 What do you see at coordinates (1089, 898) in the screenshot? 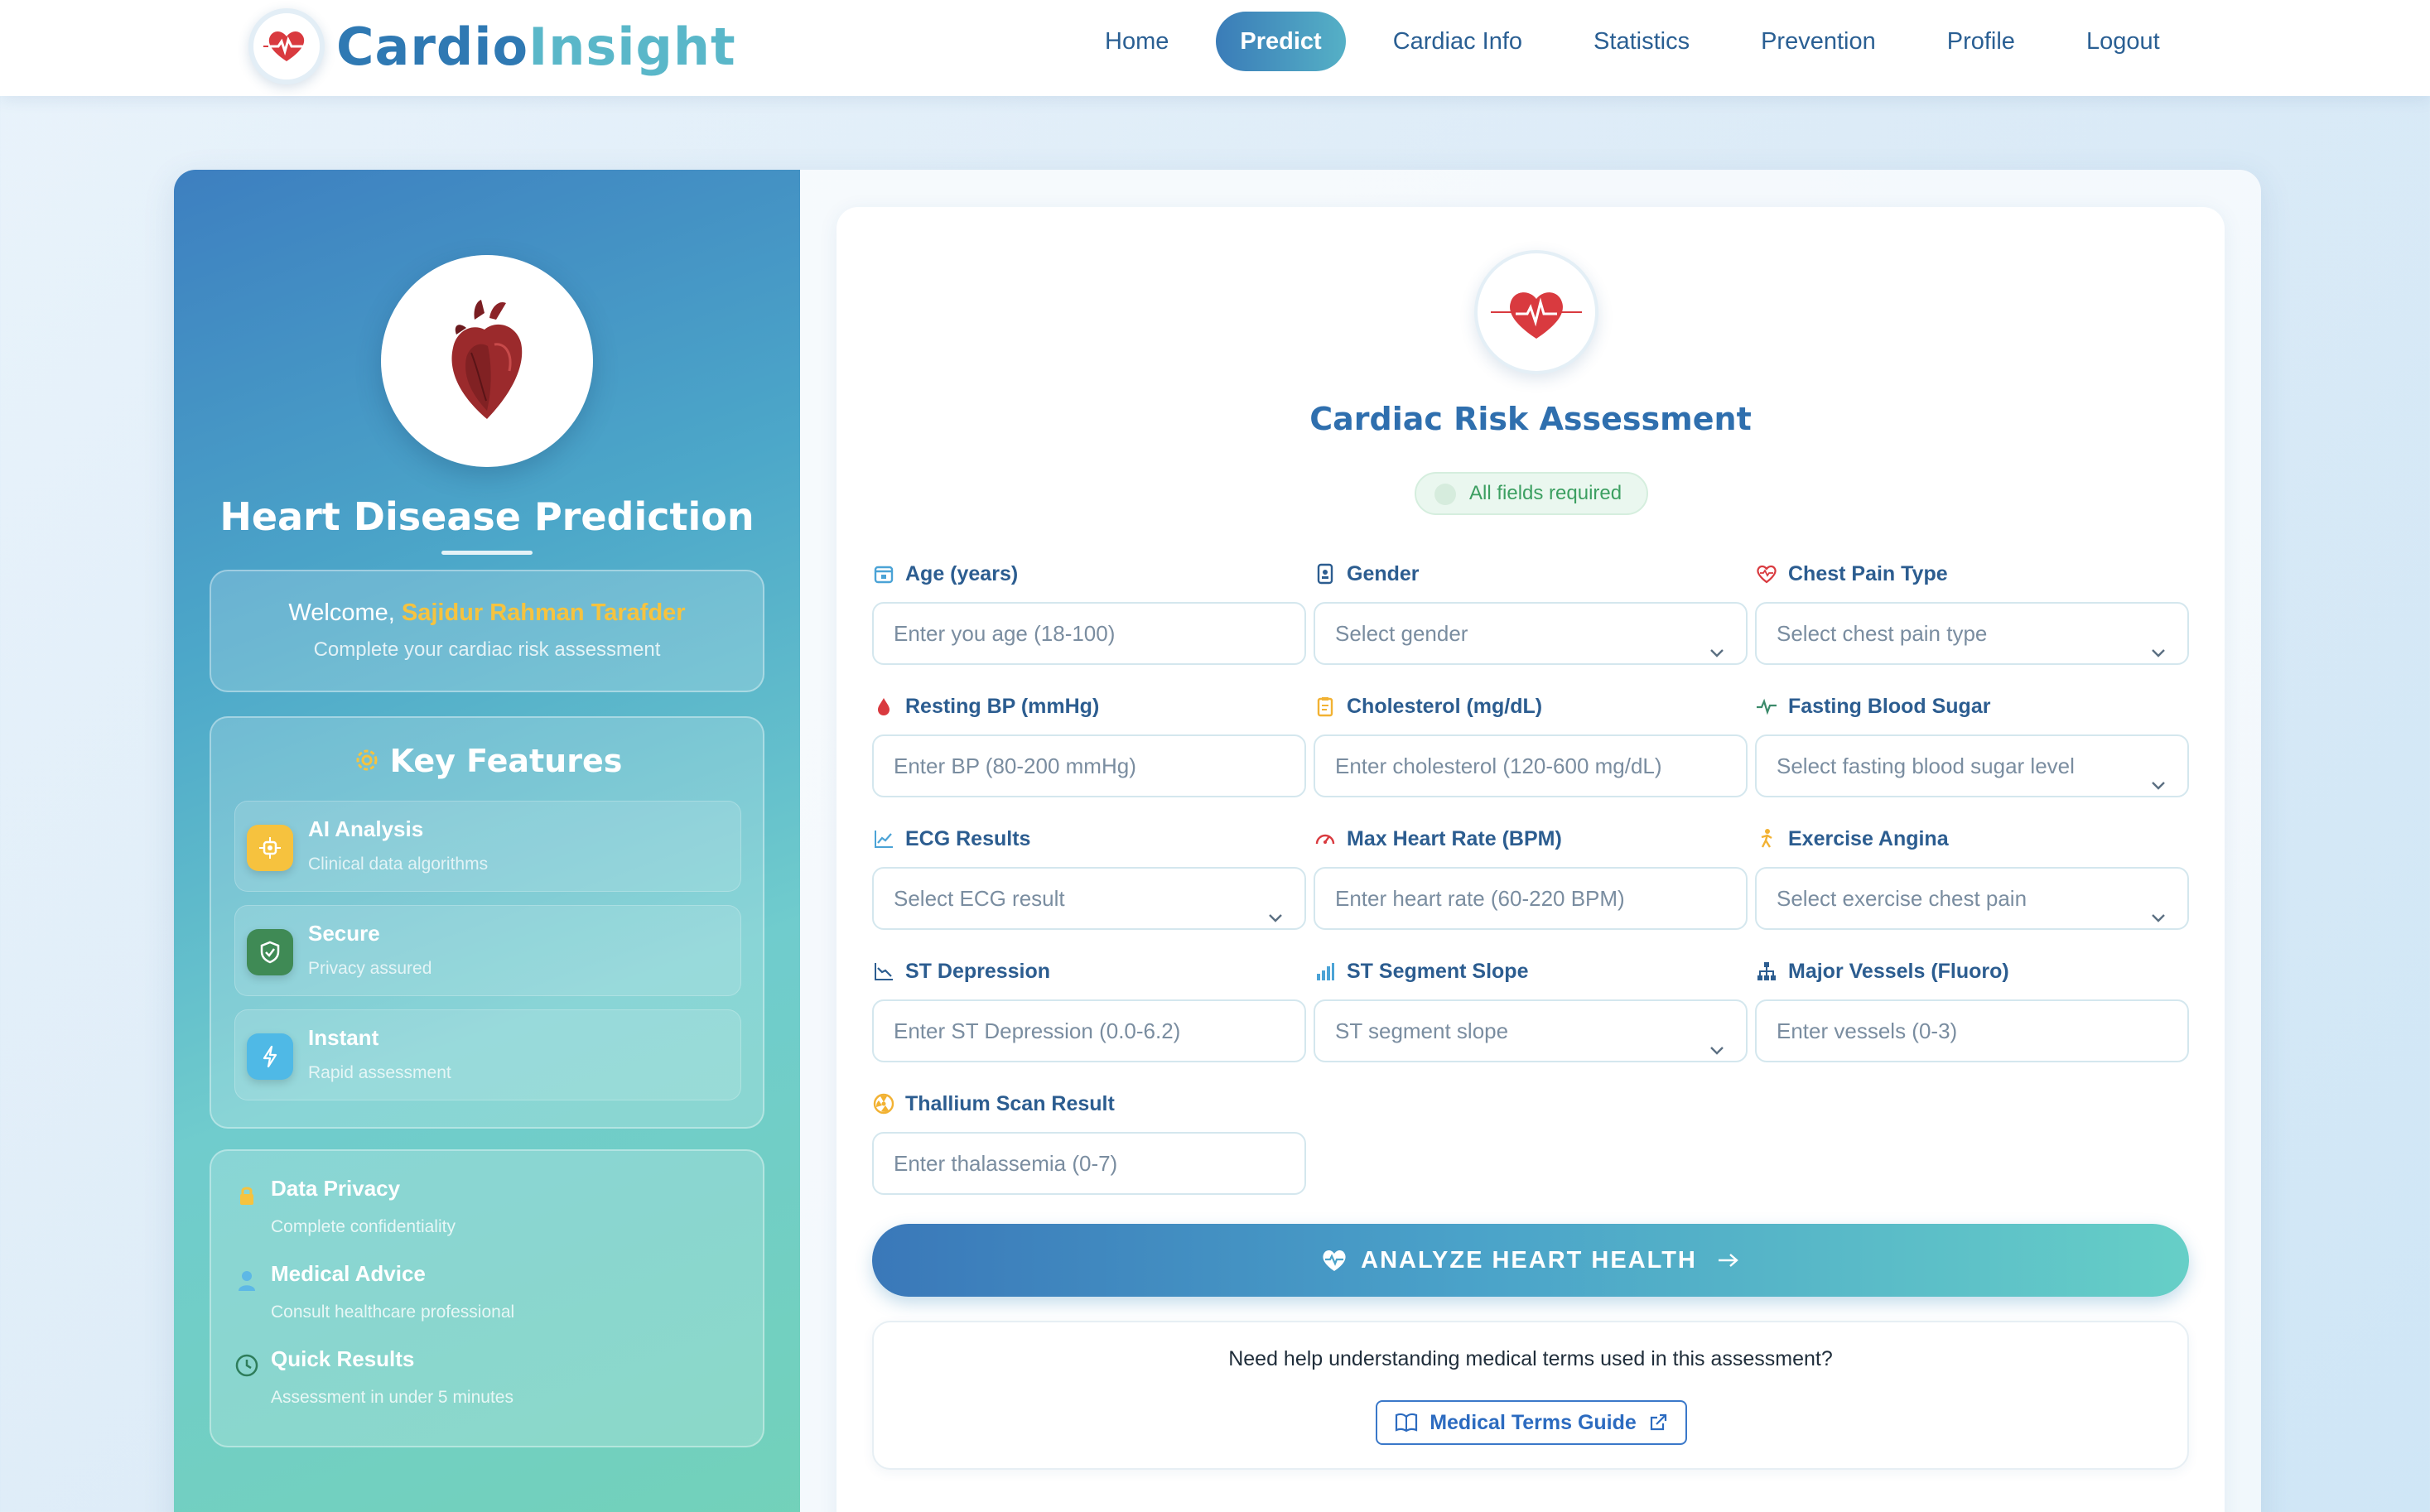
I see `ecg-select: Select ECG result` at bounding box center [1089, 898].